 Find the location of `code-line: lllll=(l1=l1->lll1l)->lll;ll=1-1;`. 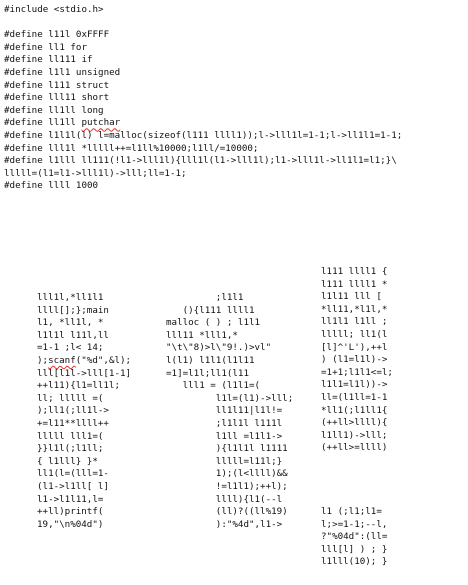

code-line: lllll=(l1=l1->lll1l)->lll;ll=1-1; is located at coordinates (95, 173).